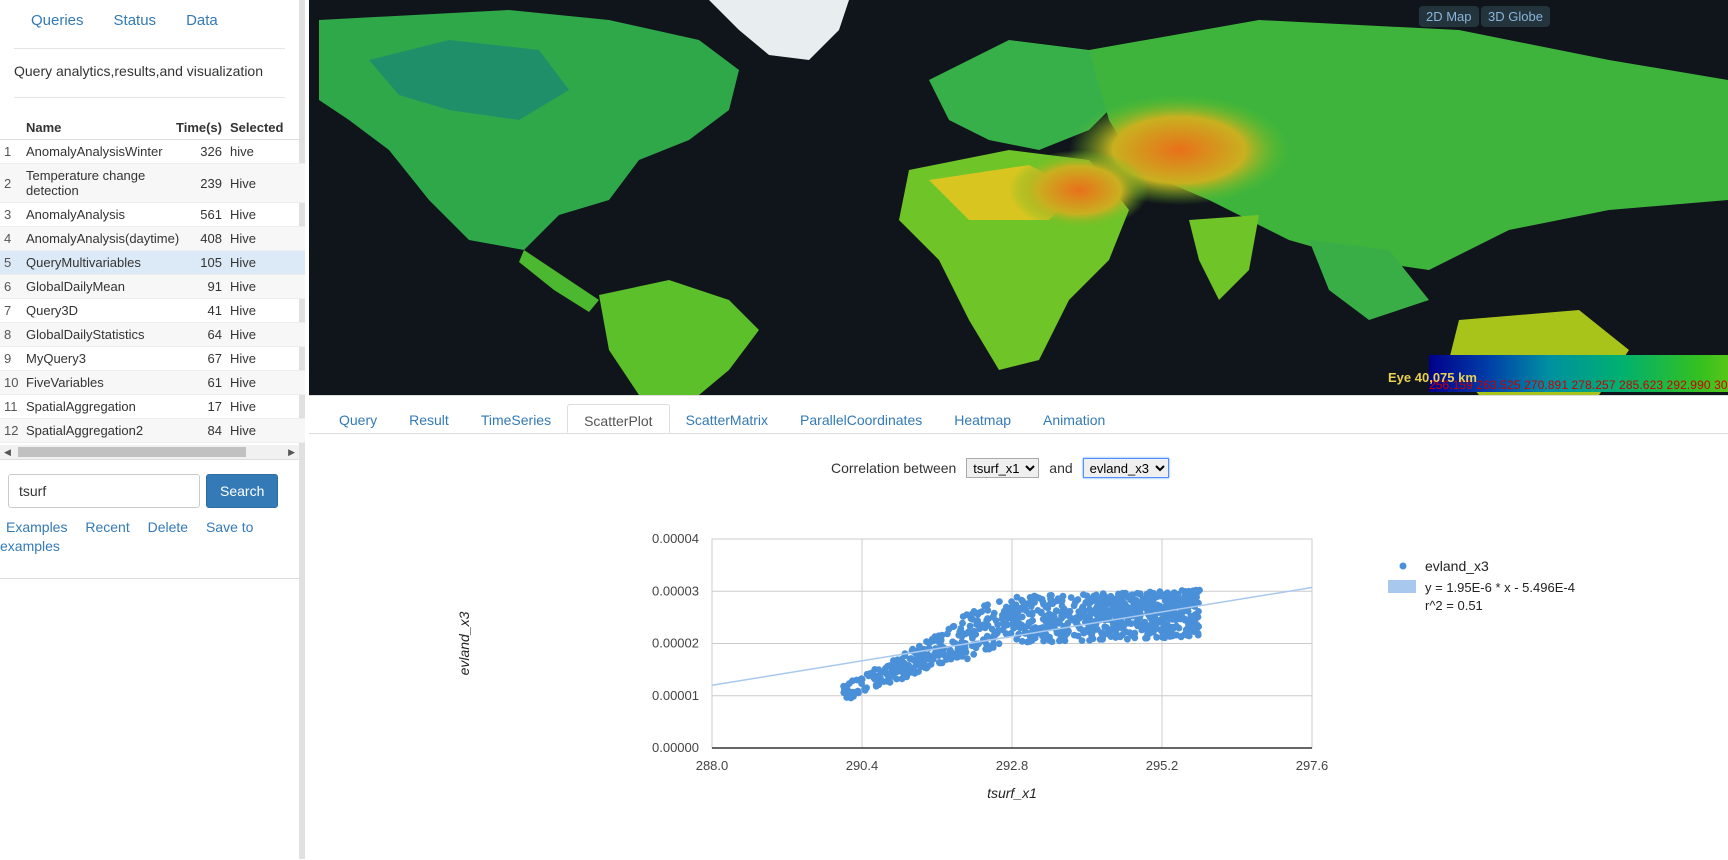  What do you see at coordinates (242, 491) in the screenshot?
I see `search-button: Search` at bounding box center [242, 491].